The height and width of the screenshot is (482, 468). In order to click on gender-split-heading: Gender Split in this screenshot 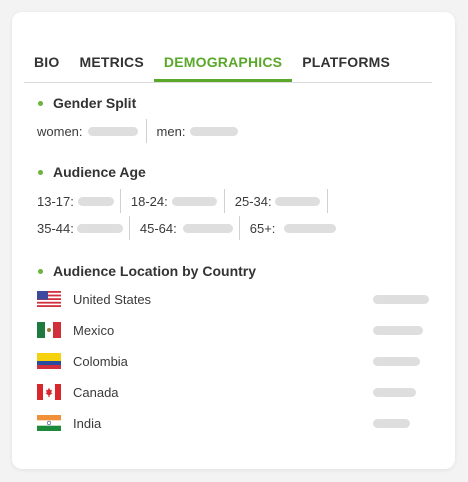, I will do `click(86, 103)`.